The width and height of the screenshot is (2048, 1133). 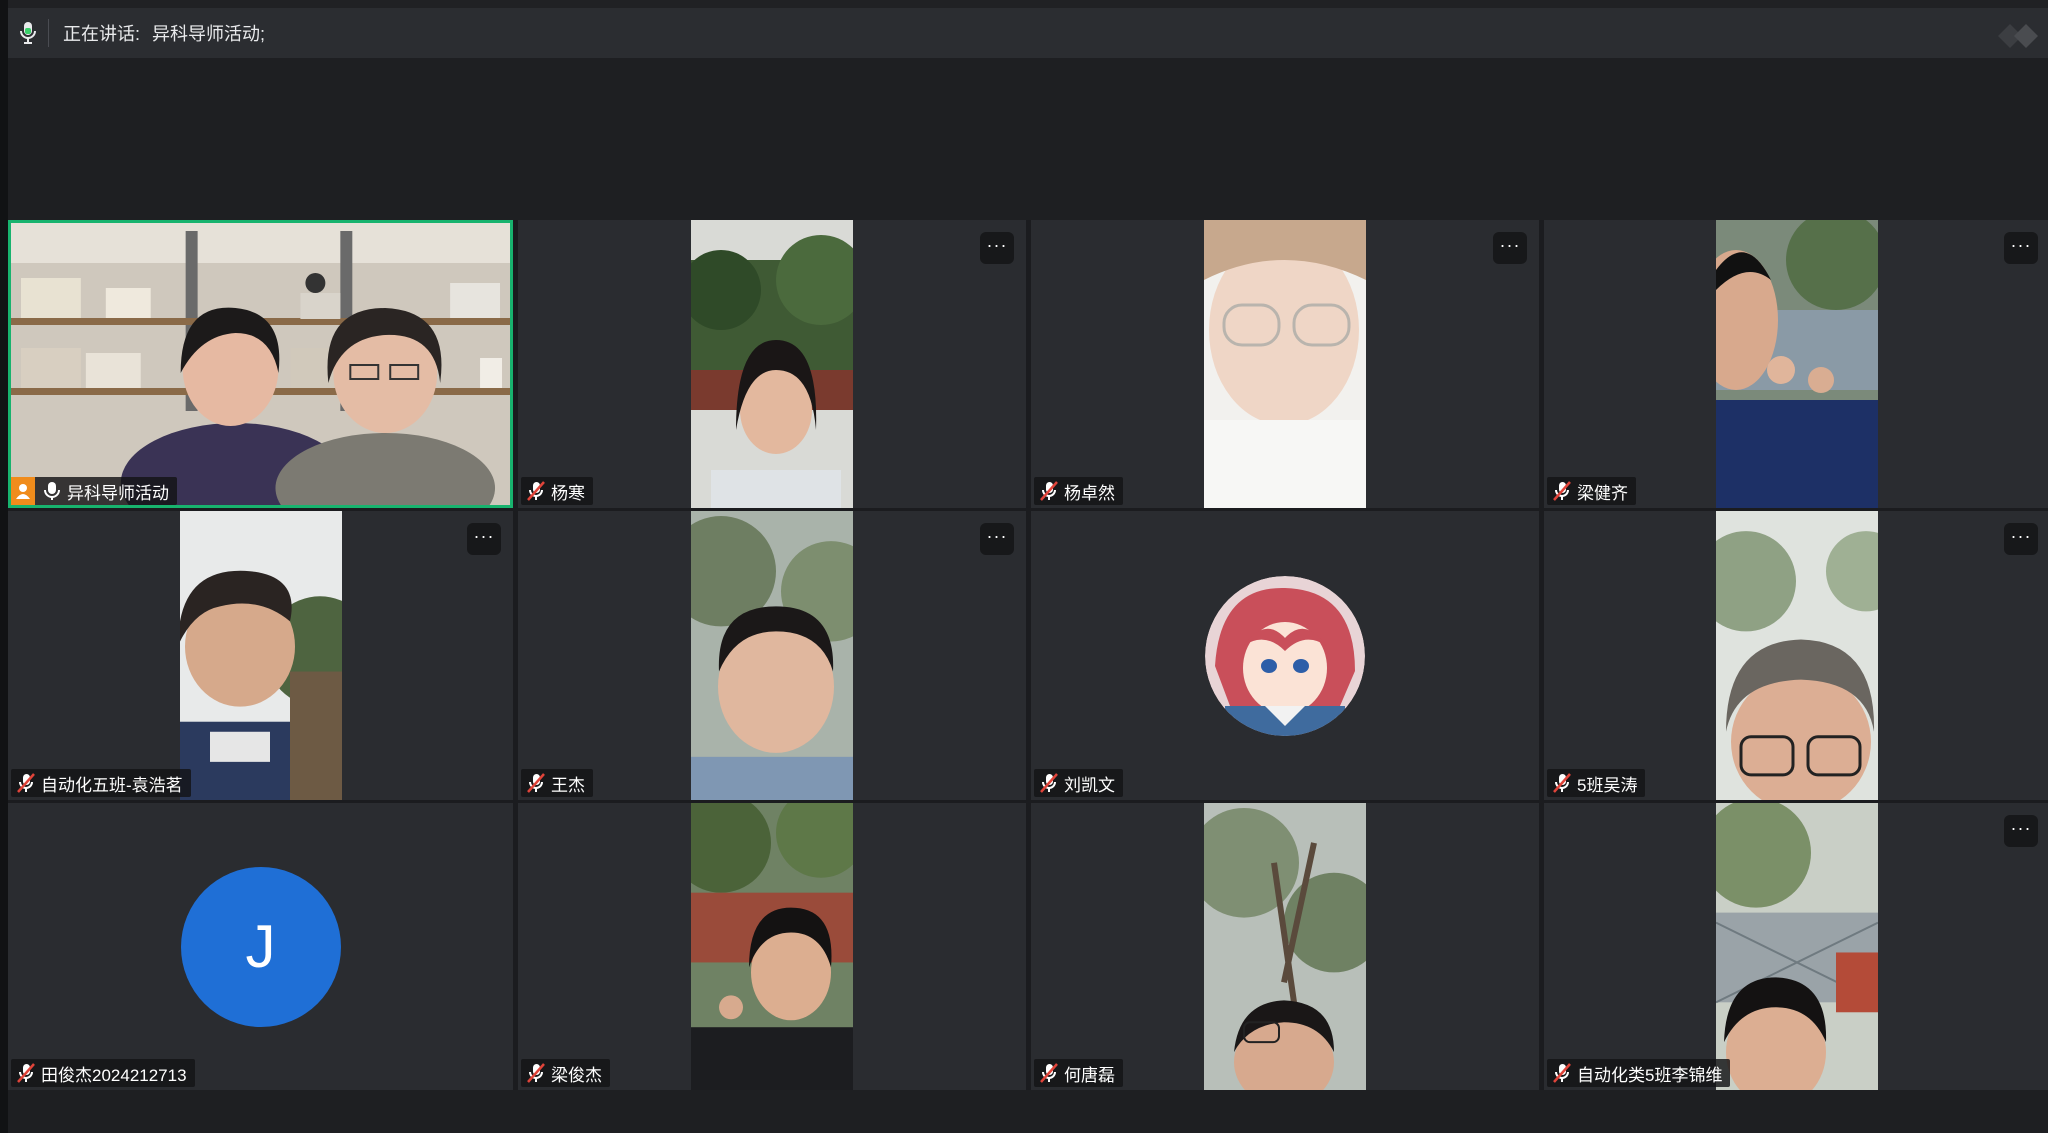 I want to click on participant-name-tag: 梁俊杰, so click(x=565, y=1073).